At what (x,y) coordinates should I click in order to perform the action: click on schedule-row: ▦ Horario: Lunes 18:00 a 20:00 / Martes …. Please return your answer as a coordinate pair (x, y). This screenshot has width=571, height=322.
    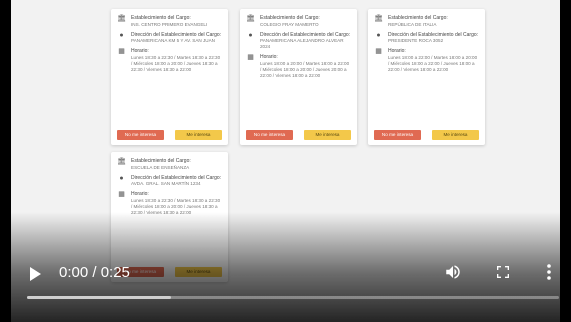
    Looking at the image, I should click on (298, 66).